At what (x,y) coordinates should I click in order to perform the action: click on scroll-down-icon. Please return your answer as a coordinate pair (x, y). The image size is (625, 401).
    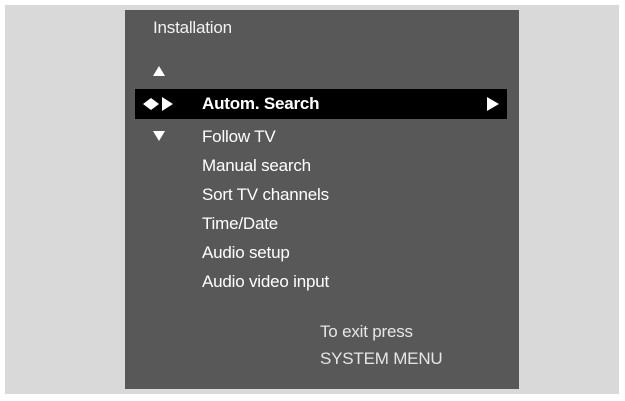
    Looking at the image, I should click on (159, 136).